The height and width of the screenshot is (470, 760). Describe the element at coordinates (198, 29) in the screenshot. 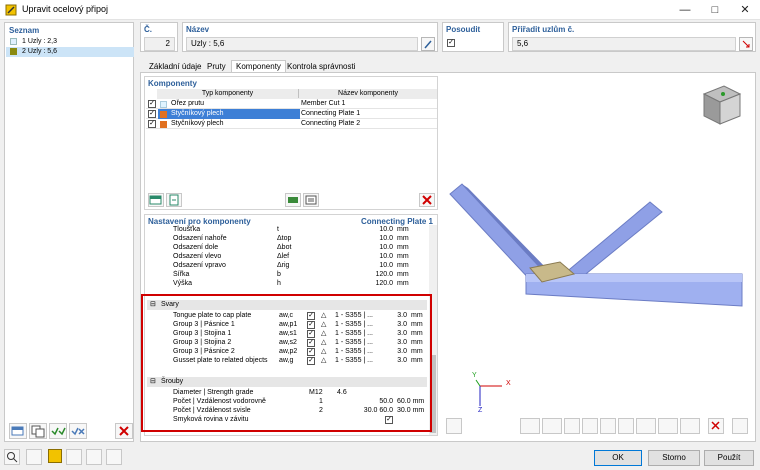

I see `name-label: Název` at that location.